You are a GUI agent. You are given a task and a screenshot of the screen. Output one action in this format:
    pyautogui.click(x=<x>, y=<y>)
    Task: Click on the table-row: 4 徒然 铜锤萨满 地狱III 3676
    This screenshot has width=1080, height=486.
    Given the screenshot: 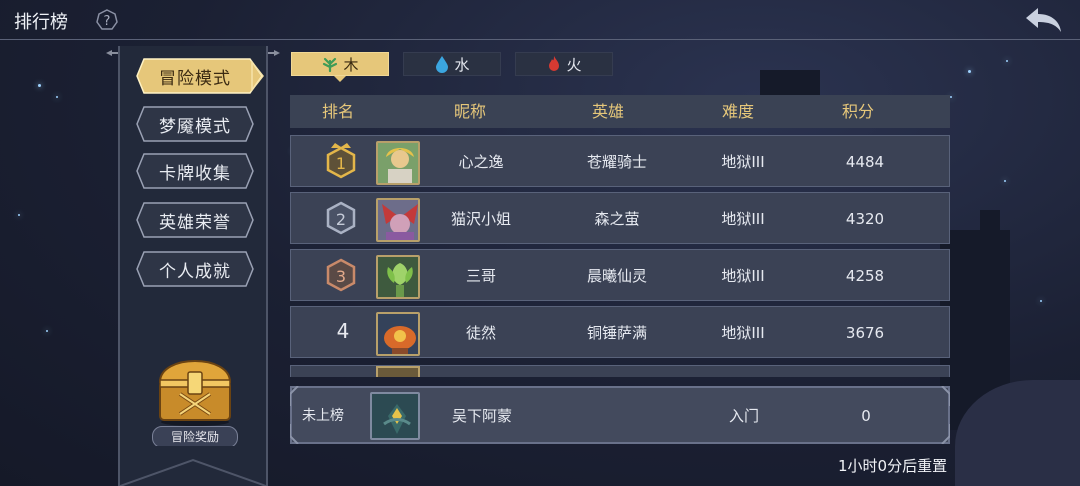 What is the action you would take?
    pyautogui.click(x=620, y=332)
    